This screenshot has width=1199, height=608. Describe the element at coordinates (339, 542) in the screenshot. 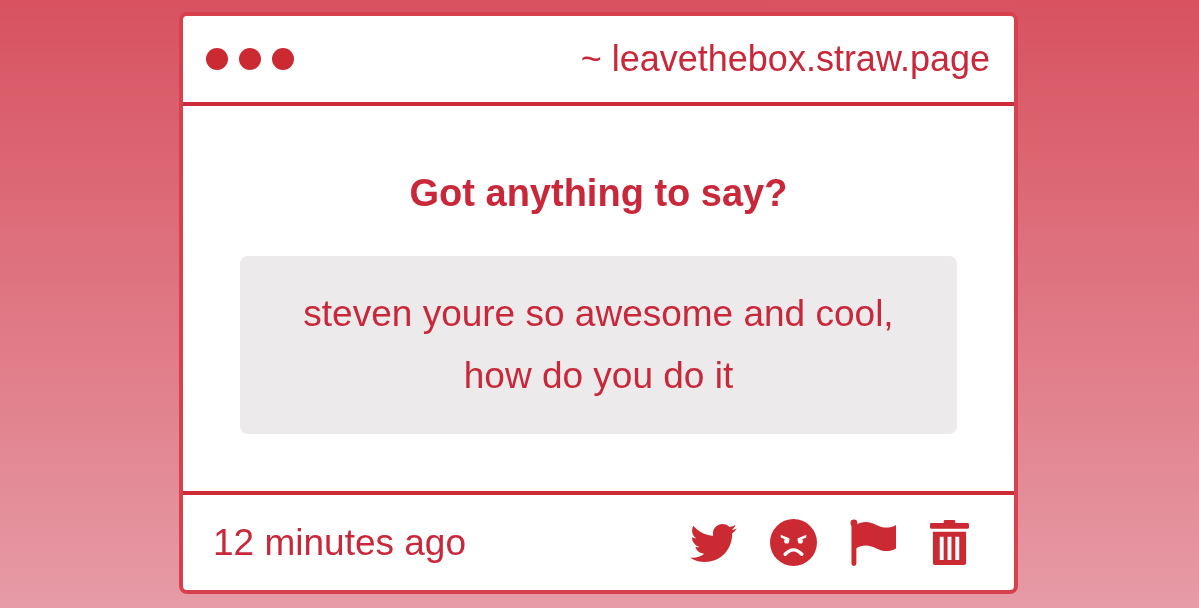

I see `timestamp: 12 minutes ago` at that location.